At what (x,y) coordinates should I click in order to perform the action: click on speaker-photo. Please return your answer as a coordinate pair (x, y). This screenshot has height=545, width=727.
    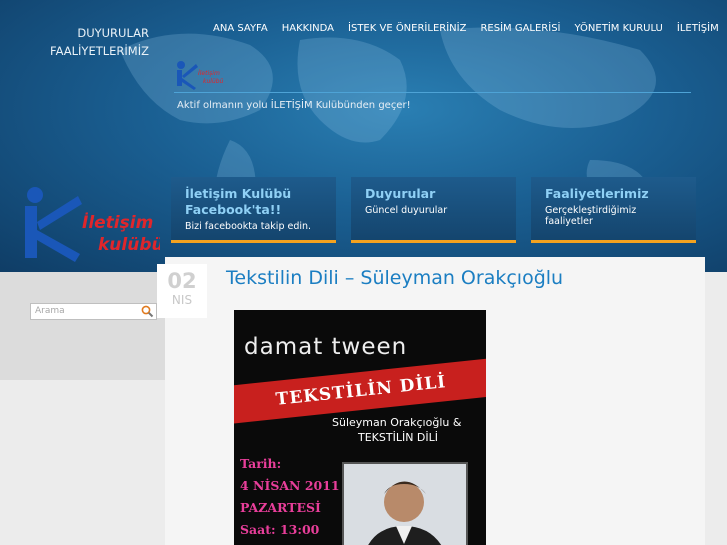
    Looking at the image, I should click on (405, 503).